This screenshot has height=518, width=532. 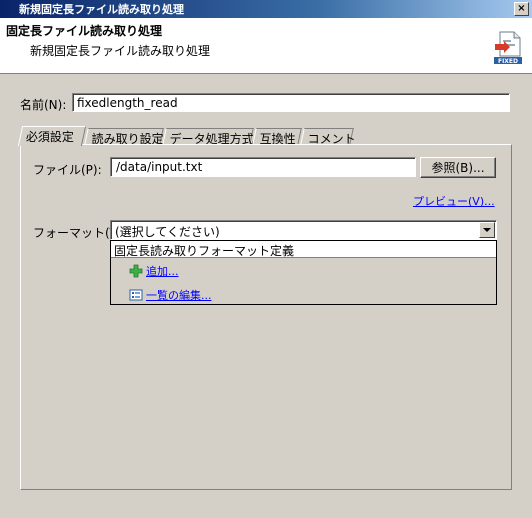 I want to click on window-title-bar: 新規固定長ファイル読み取り処理 ×, so click(x=266, y=9).